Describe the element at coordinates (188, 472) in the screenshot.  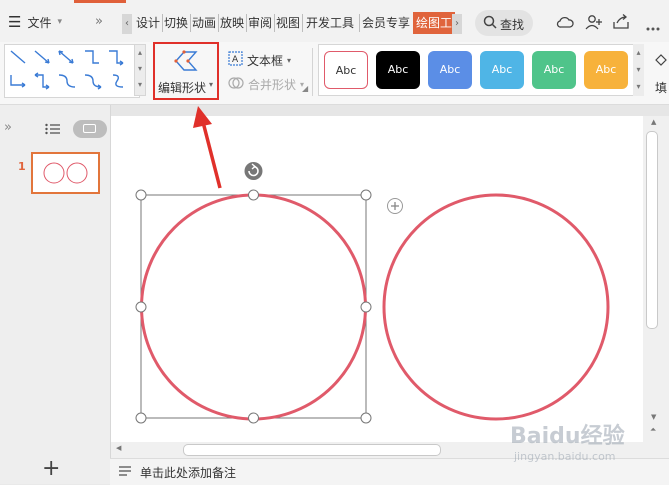
I see `notes-placeholder: 单击此处添加备注` at that location.